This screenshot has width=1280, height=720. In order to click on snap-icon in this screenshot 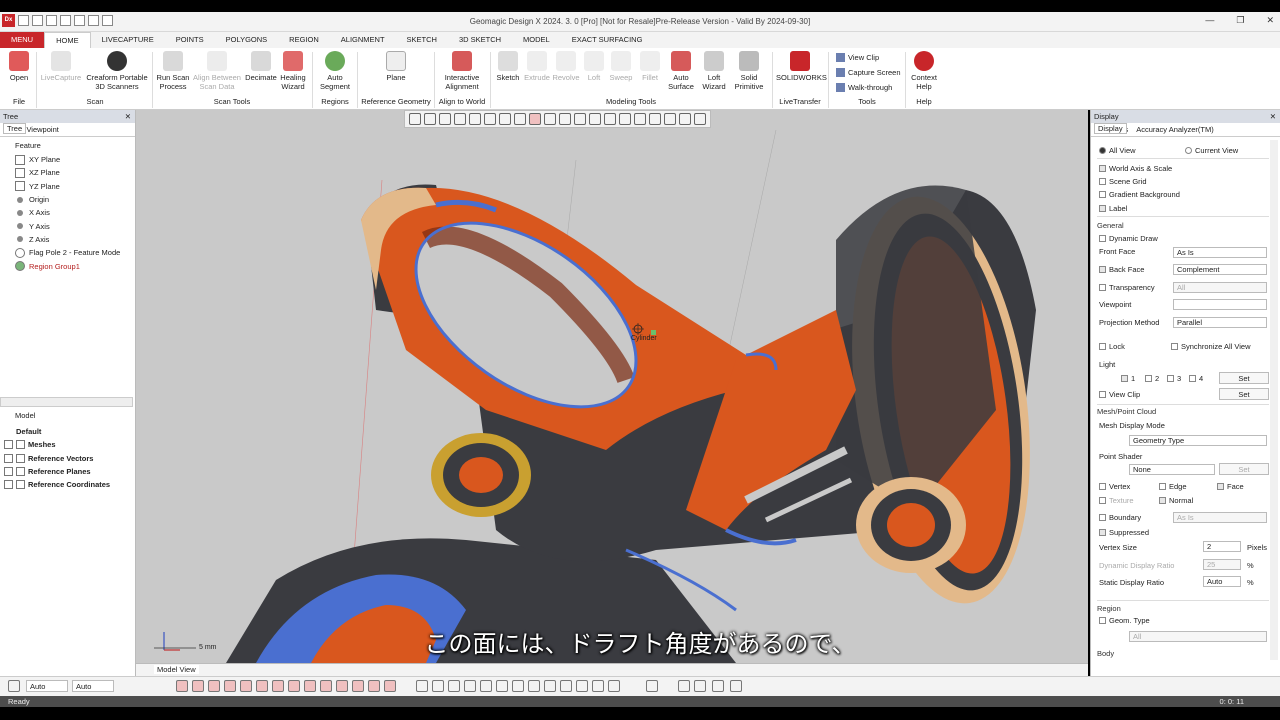, I will do `click(14, 686)`.